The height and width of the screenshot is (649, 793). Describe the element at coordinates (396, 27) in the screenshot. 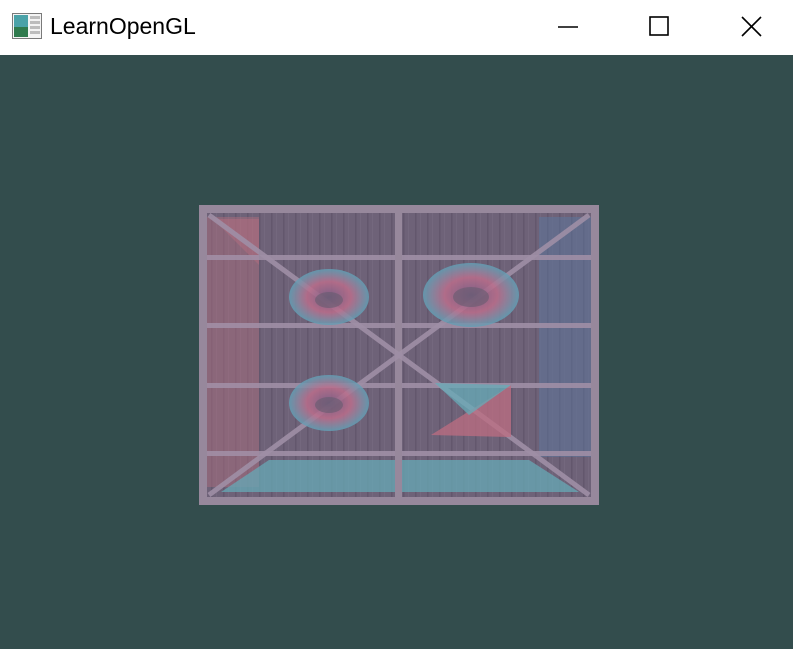

I see `title-bar: LearnOpenGL` at that location.